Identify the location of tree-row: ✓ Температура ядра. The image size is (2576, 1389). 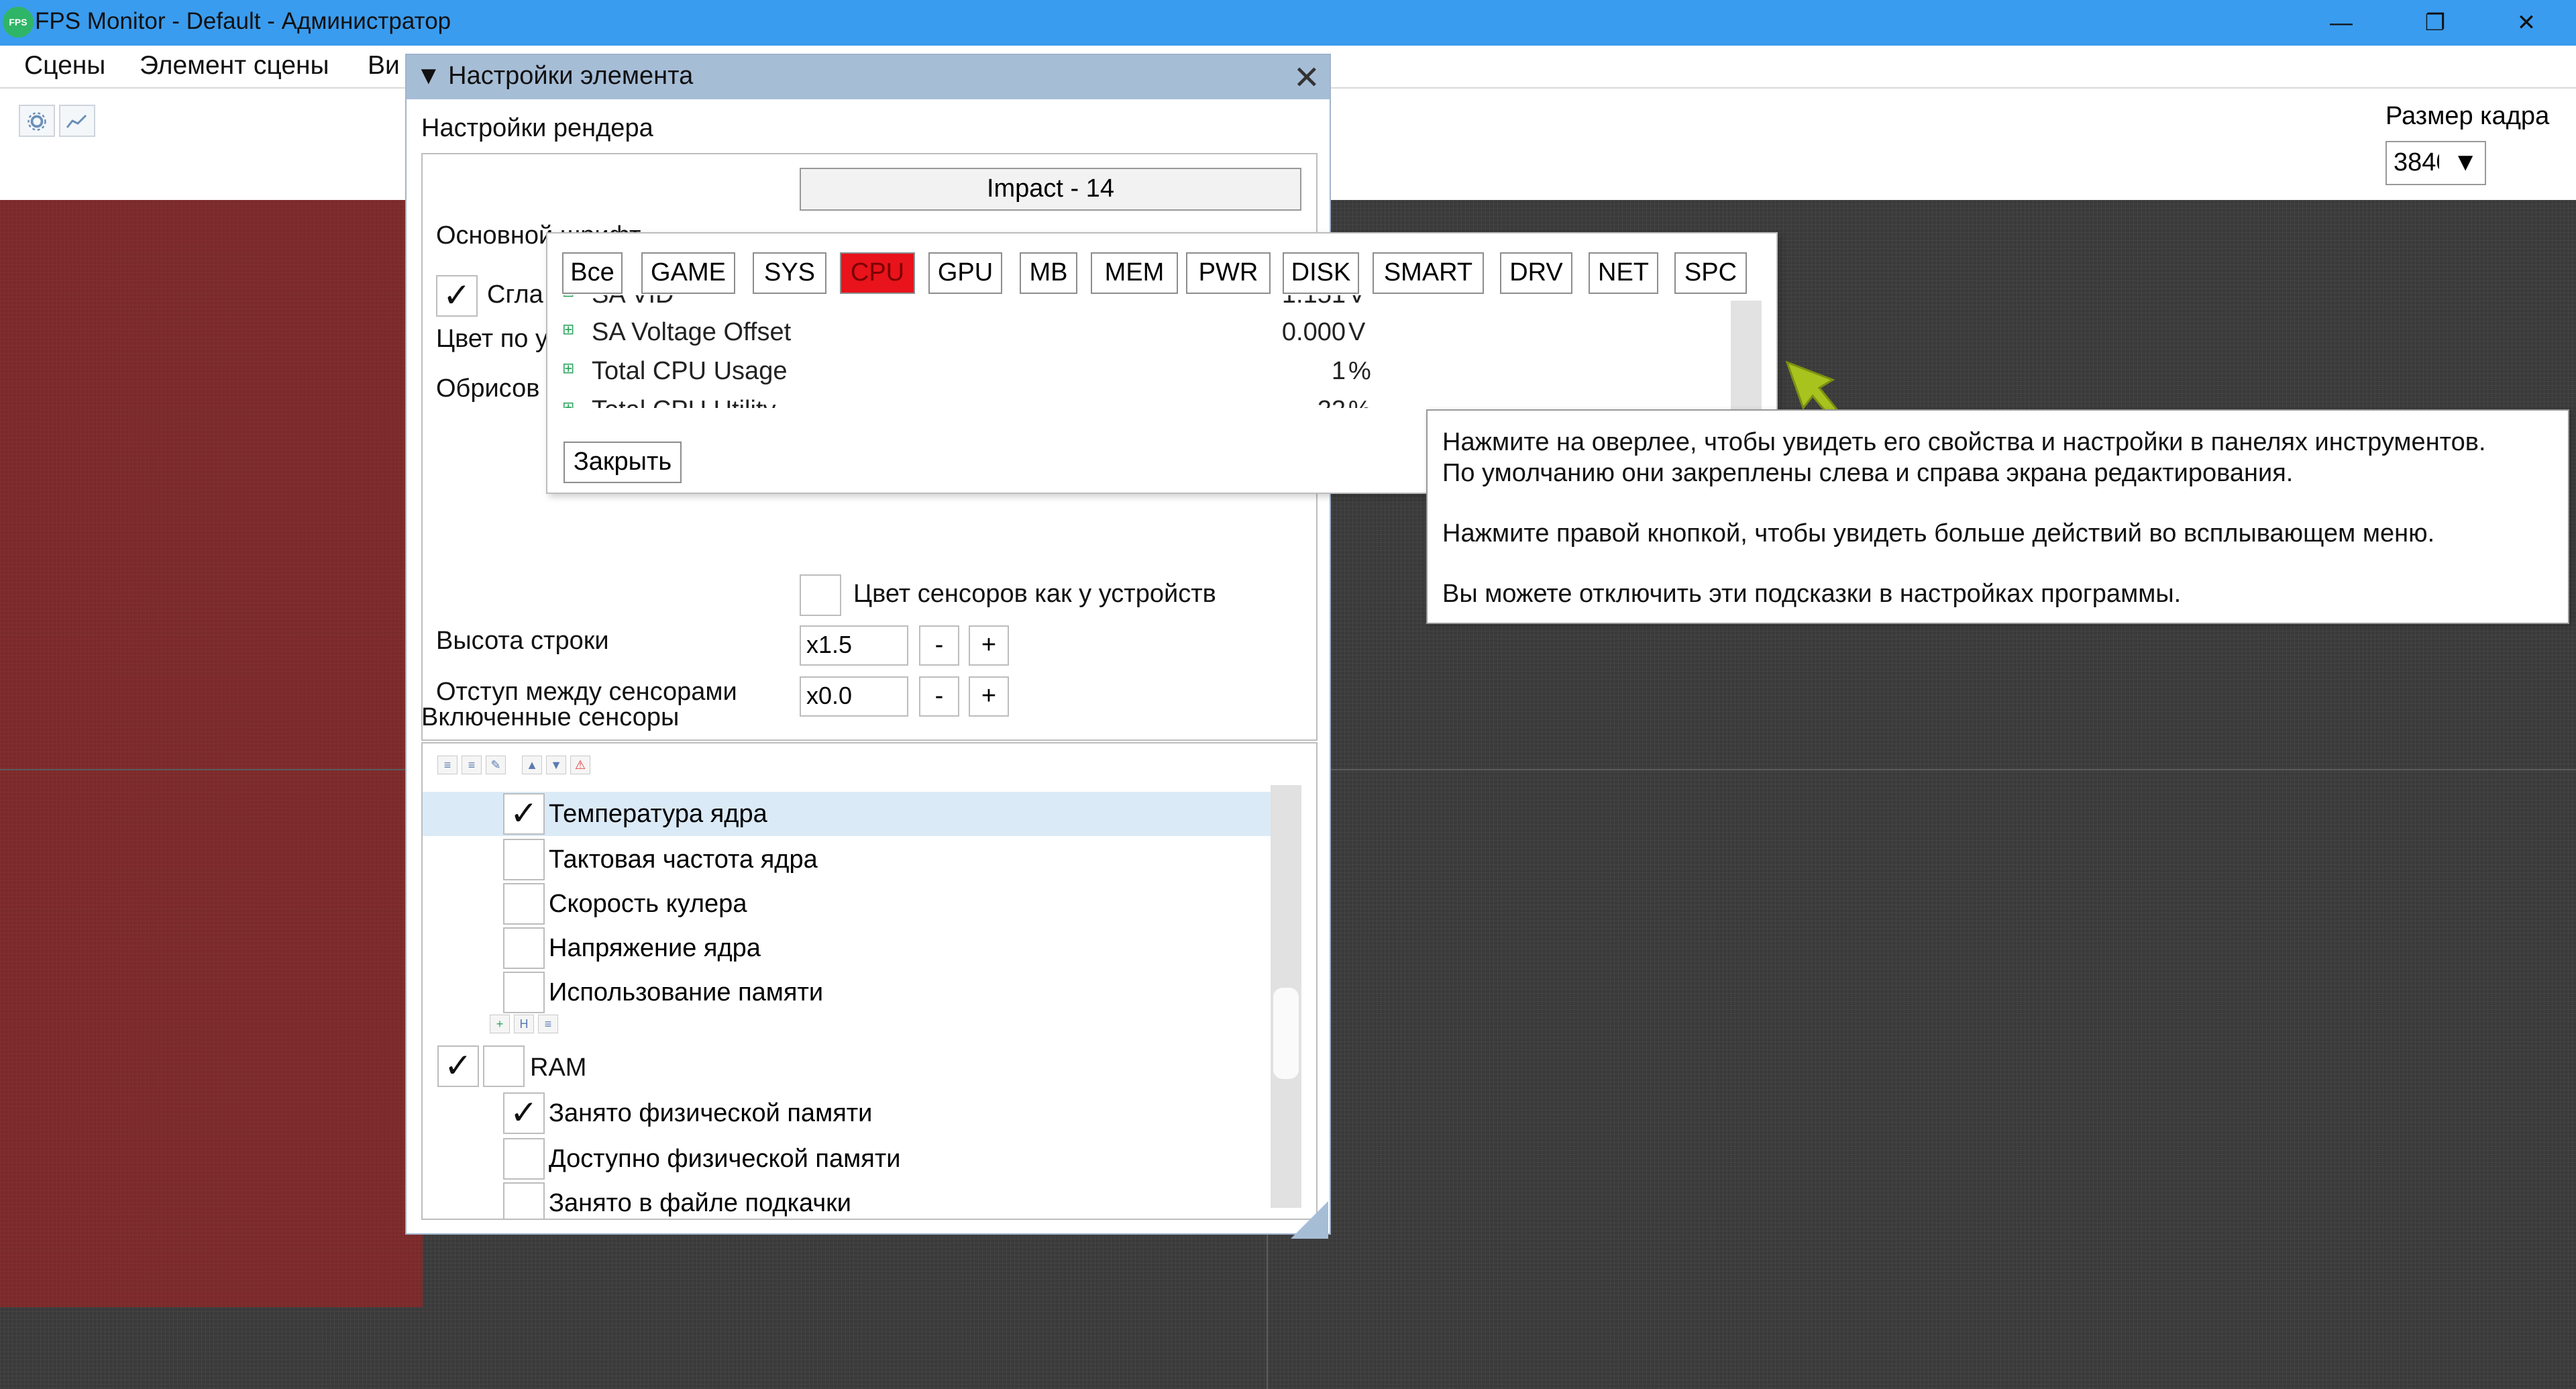
(847, 814).